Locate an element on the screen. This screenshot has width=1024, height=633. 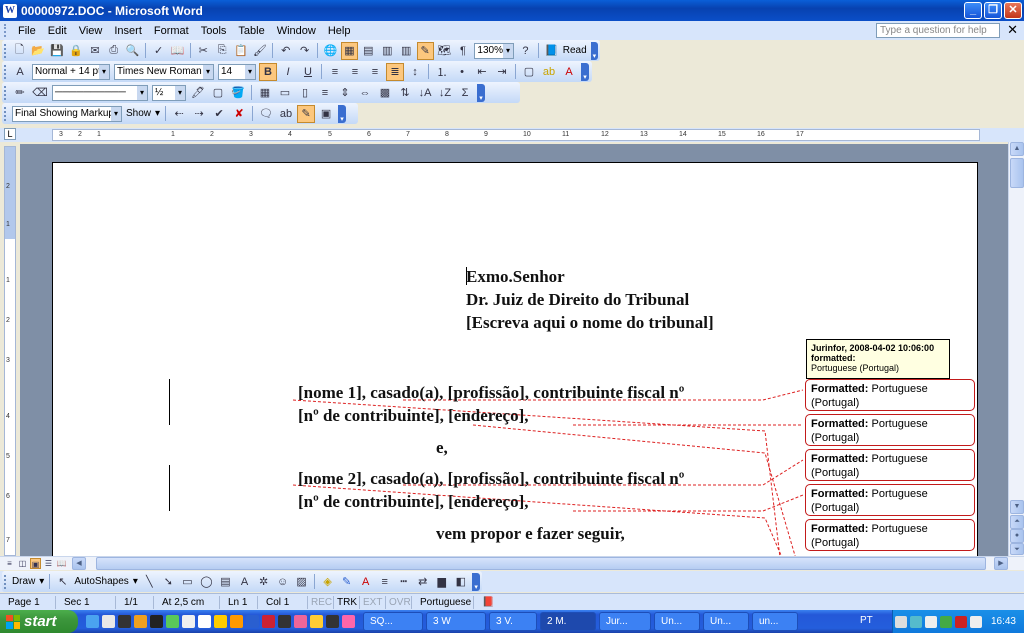
help-icon: ? is located at coordinates (525, 51).